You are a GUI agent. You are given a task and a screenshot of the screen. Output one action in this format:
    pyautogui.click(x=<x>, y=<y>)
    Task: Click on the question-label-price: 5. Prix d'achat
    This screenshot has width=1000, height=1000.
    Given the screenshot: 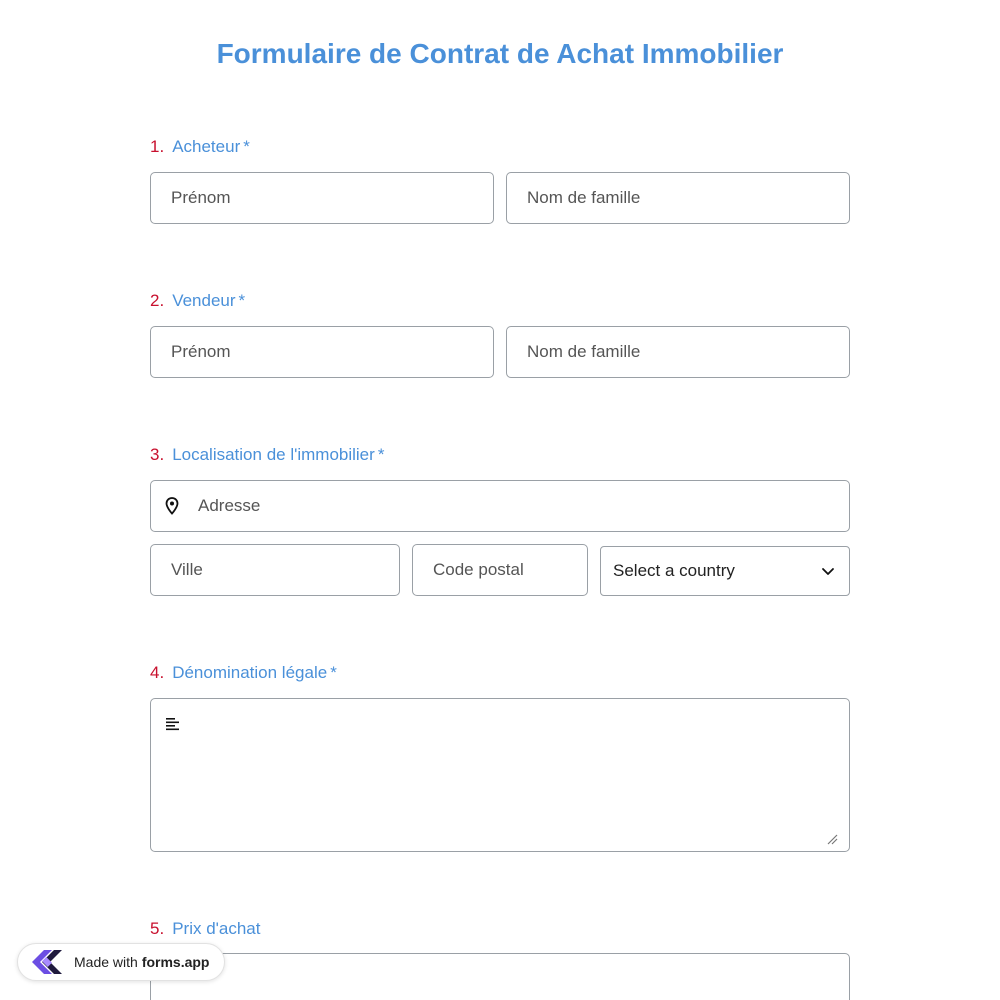 What is the action you would take?
    pyautogui.click(x=205, y=929)
    